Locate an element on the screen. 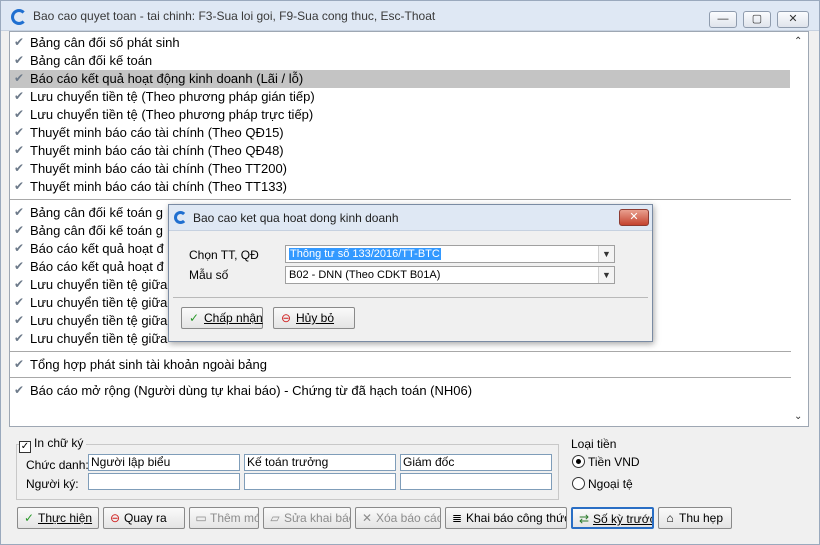 The height and width of the screenshot is (545, 820). vertical-scrollbar: ⌃ ⌄ is located at coordinates (799, 229).